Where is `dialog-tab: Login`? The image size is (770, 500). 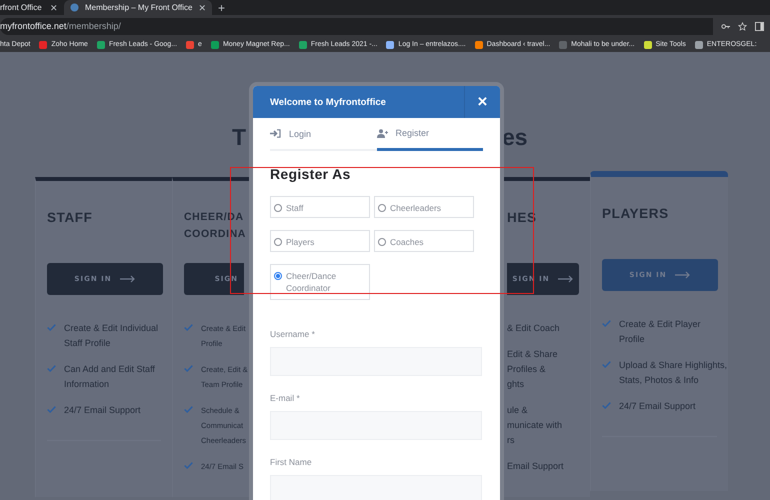
dialog-tab: Login is located at coordinates (323, 134).